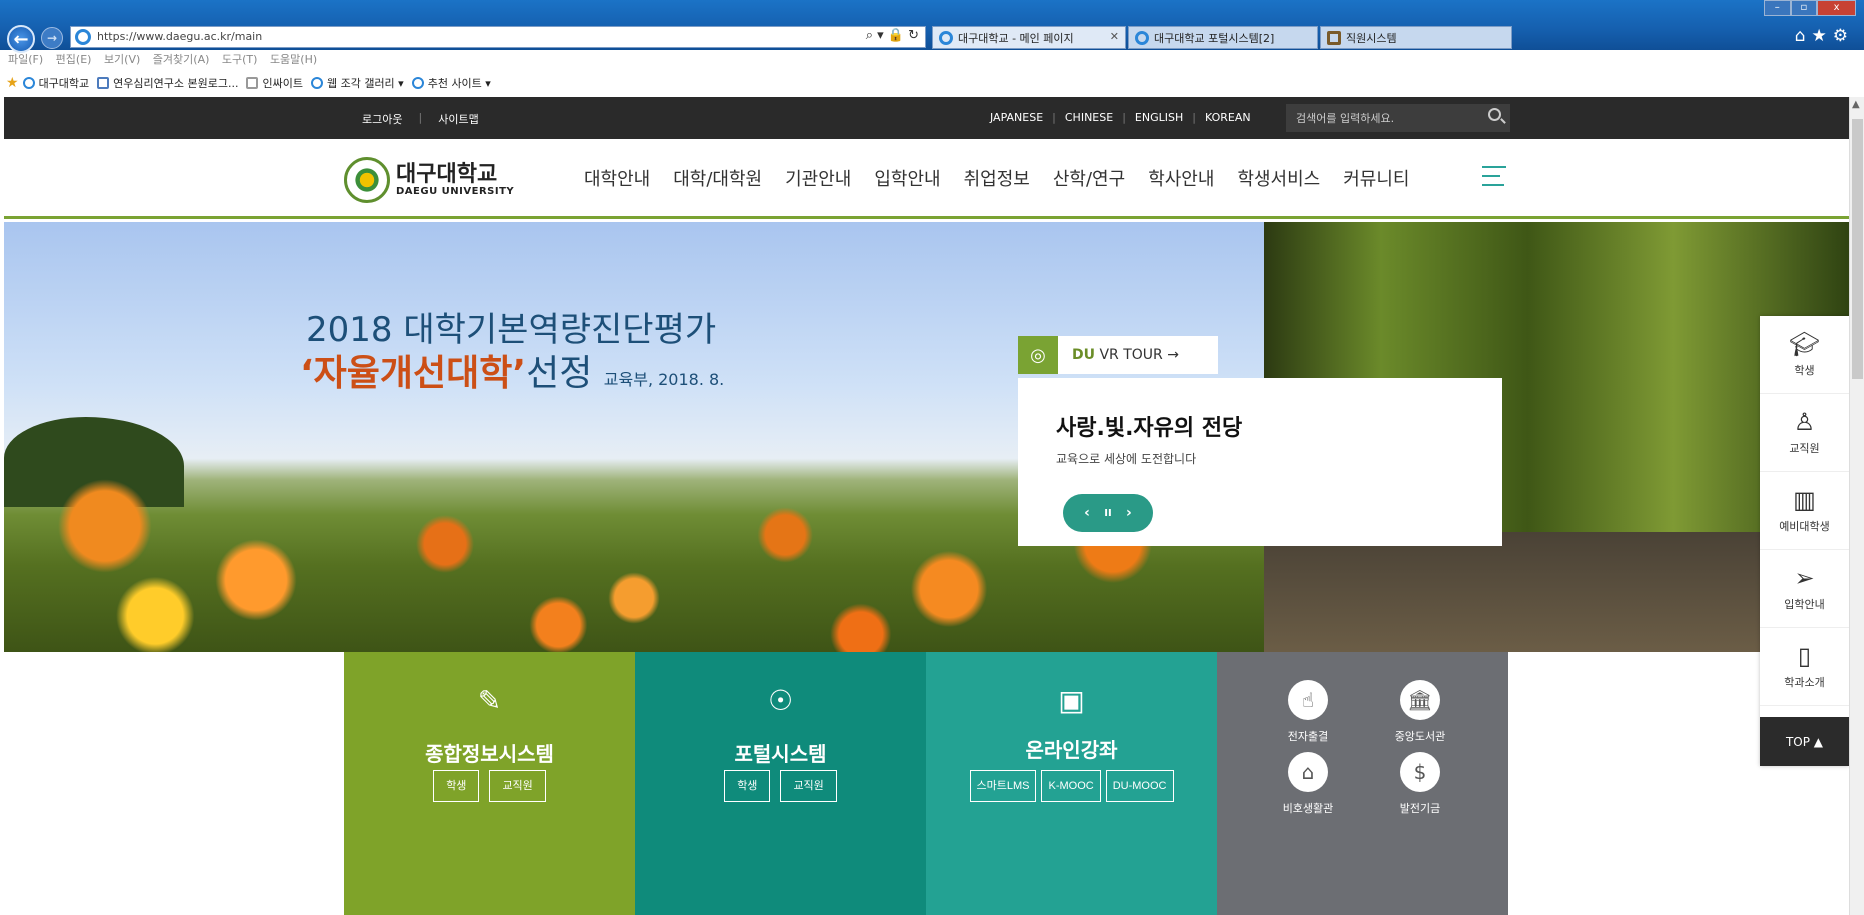  Describe the element at coordinates (1214, 38) in the screenshot. I see `tab-label: 대구대학교 포털시스템[2]` at that location.